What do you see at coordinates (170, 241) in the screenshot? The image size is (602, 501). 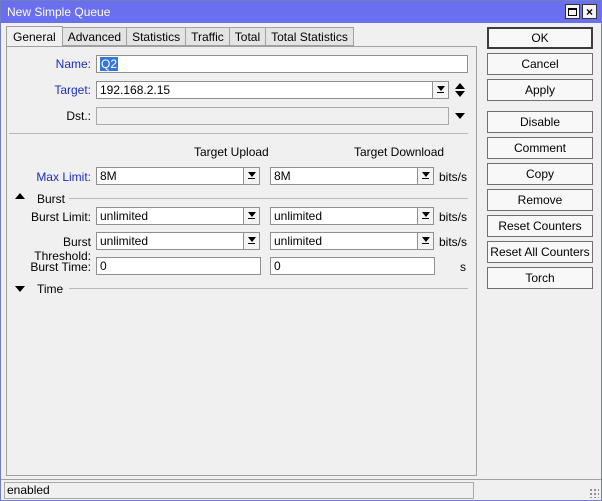 I see `burst-threshold-upload-field: unlimited` at bounding box center [170, 241].